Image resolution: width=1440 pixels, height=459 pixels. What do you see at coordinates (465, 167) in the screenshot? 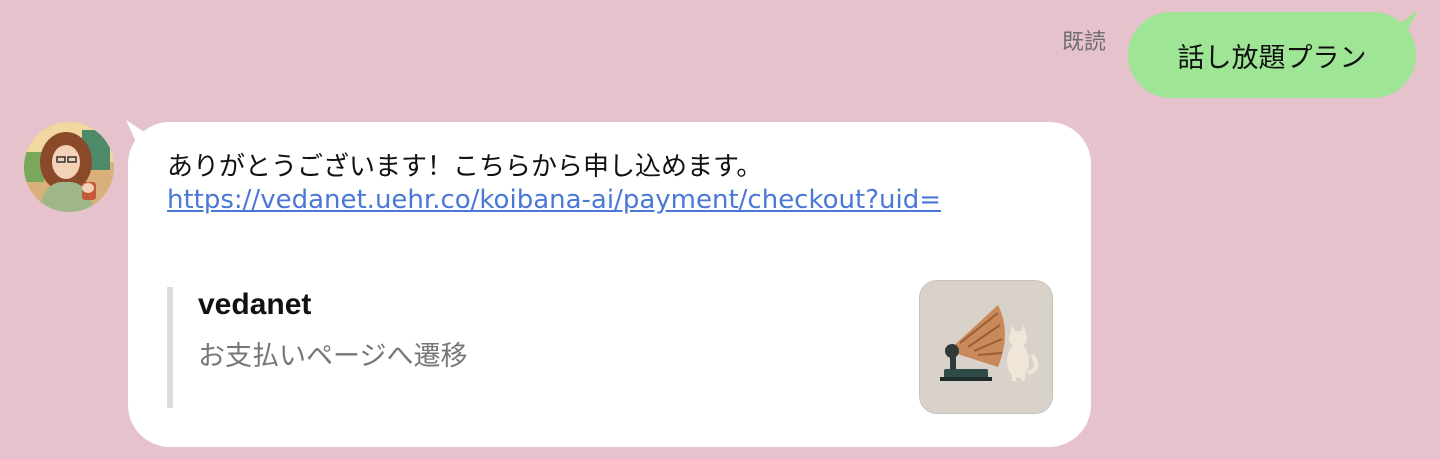
I see `incoming-message-text: ありがとうございます！こちらから申し込めます。` at bounding box center [465, 167].